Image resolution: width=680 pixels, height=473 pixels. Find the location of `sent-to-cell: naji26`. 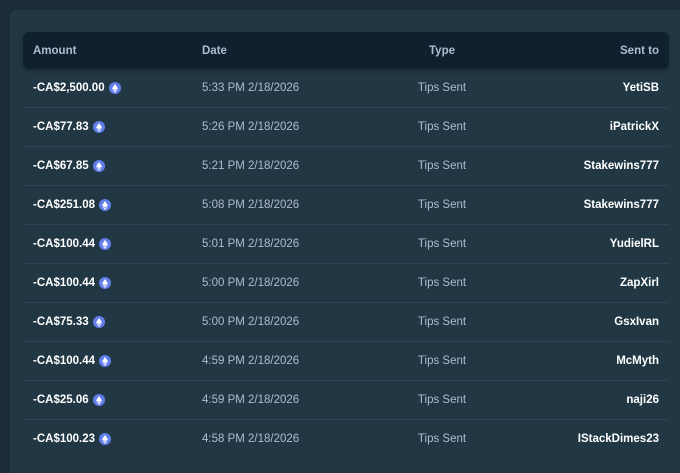

sent-to-cell: naji26 is located at coordinates (590, 400).